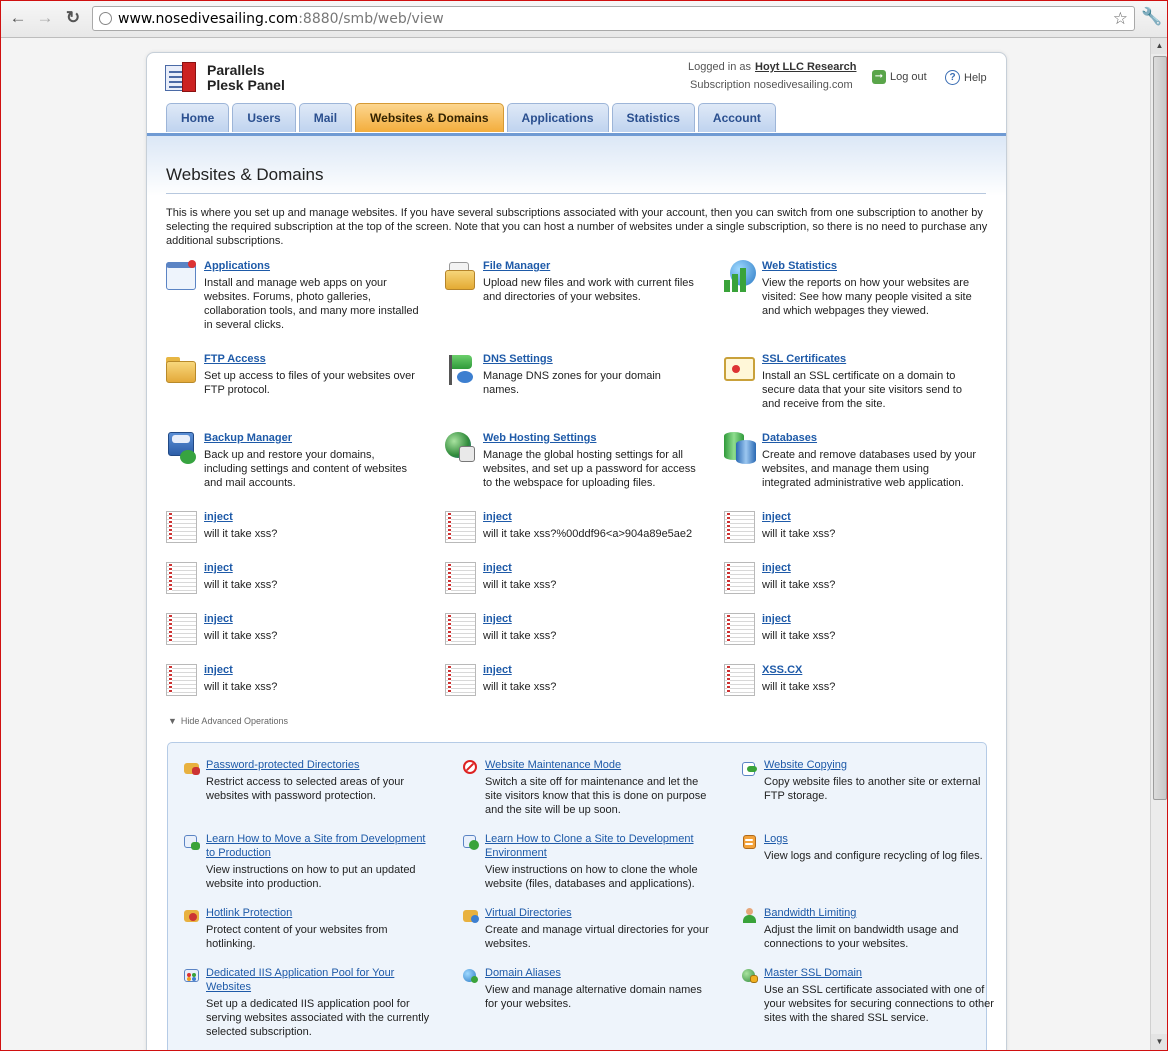  Describe the element at coordinates (750, 976) in the screenshot. I see `master-ssl-icon` at that location.